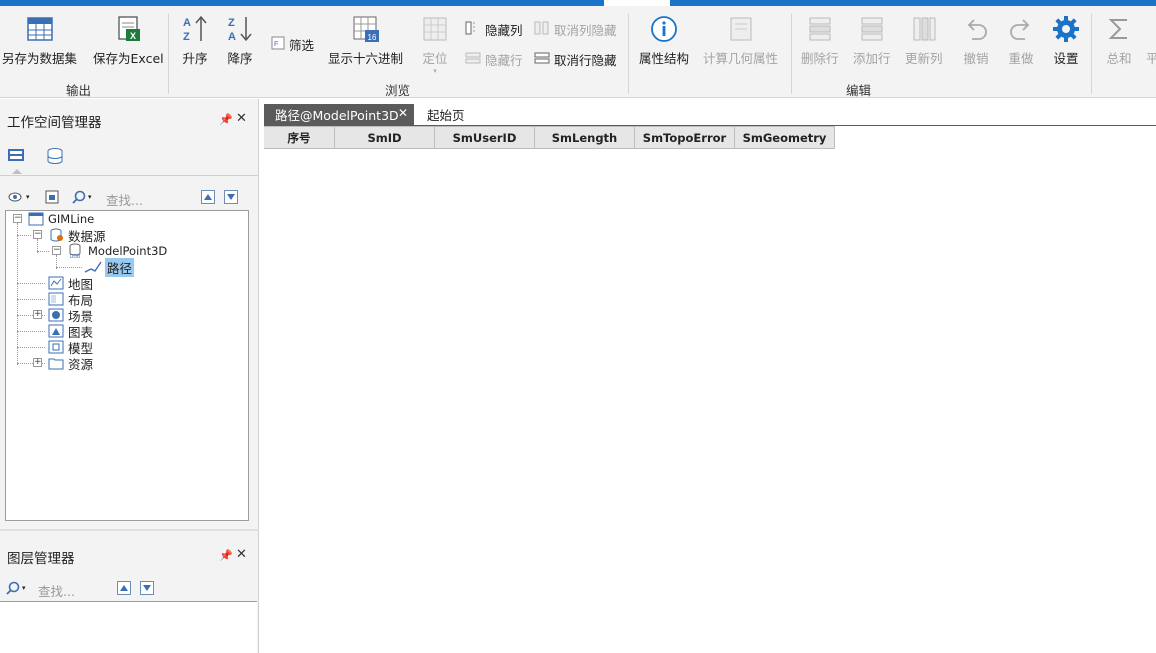  I want to click on sum-button: 总和, so click(1119, 39).